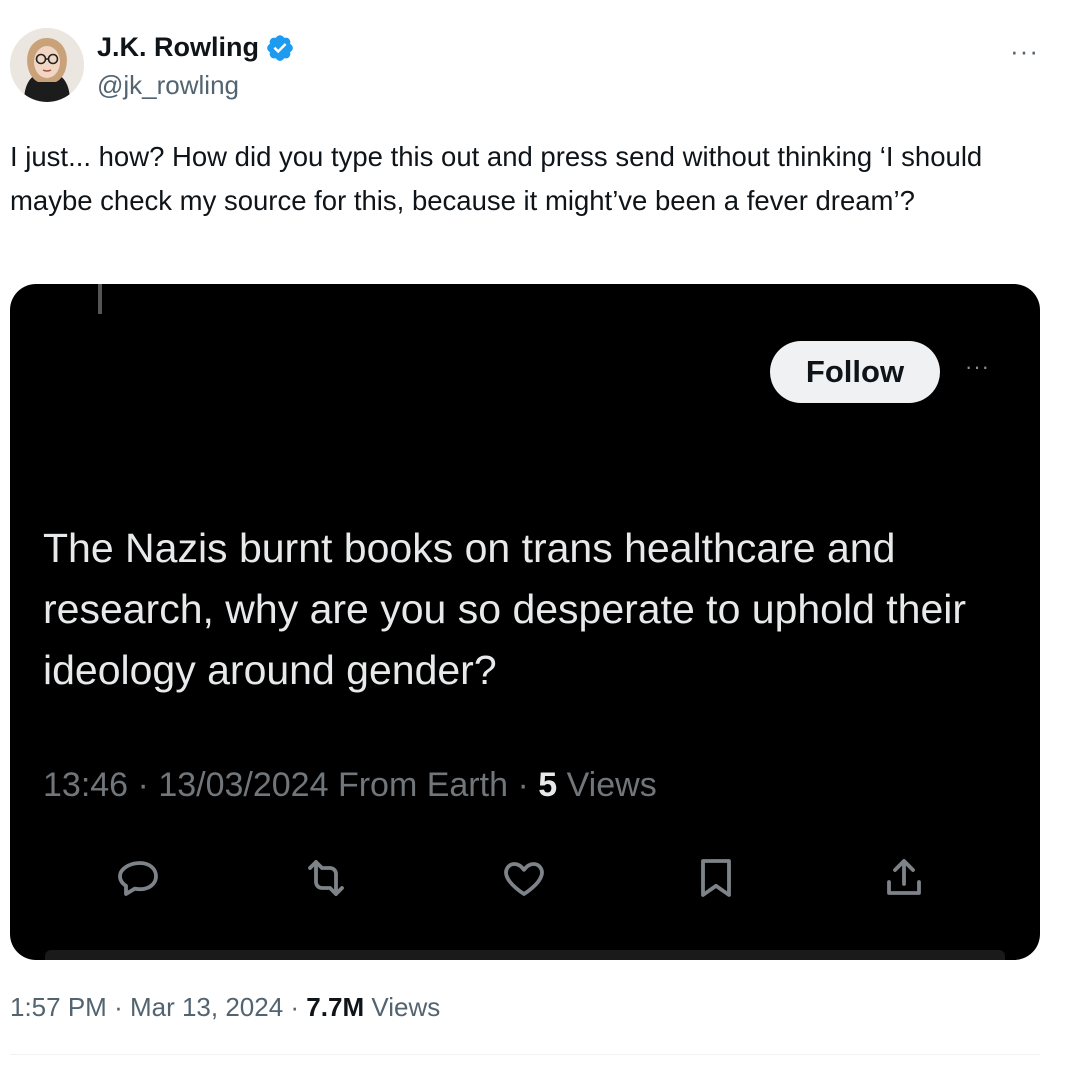 The image size is (1066, 1066). What do you see at coordinates (206, 1007) in the screenshot?
I see `tweet-date: Mar 13, 2024` at bounding box center [206, 1007].